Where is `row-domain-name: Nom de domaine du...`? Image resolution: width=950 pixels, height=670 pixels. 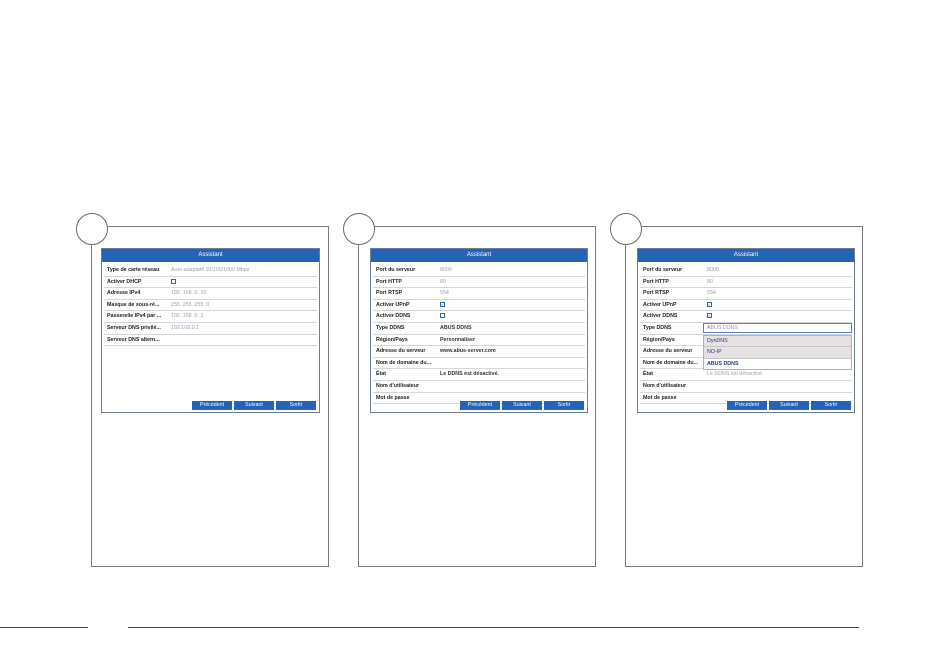
row-domain-name: Nom de domaine du... is located at coordinates (479, 364).